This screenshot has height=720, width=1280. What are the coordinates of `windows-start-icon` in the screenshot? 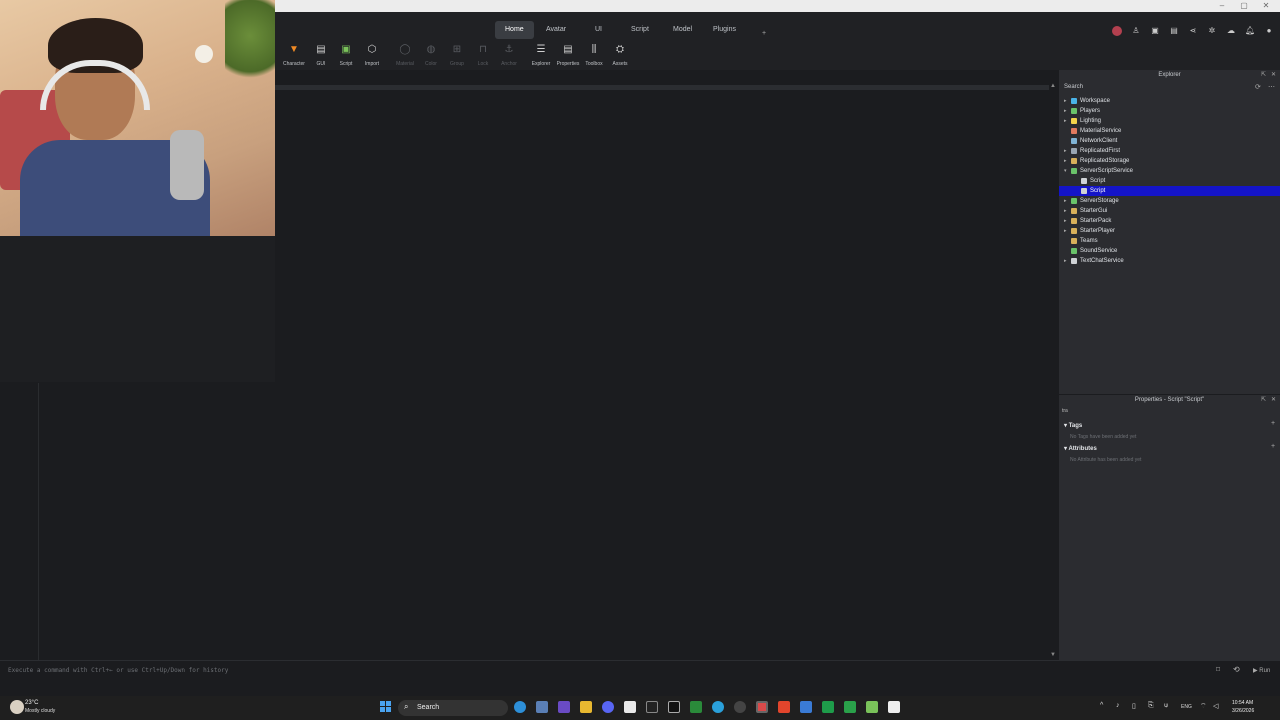 It's located at (386, 707).